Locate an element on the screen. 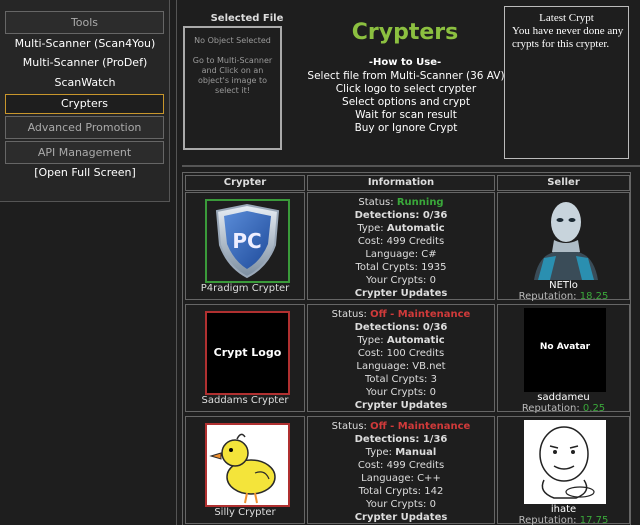  seller-name: ihate is located at coordinates (563, 509).